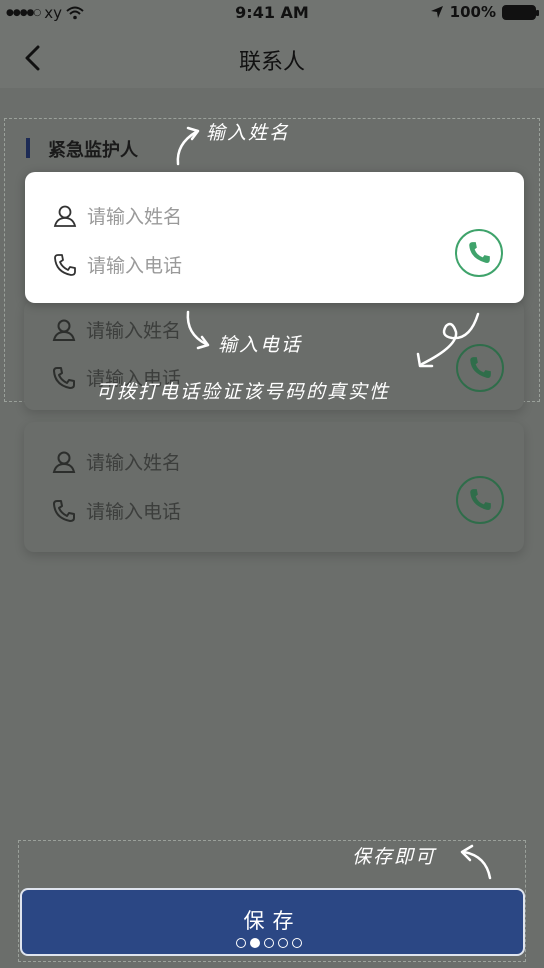 The height and width of the screenshot is (968, 544). Describe the element at coordinates (248, 133) in the screenshot. I see `annotation-enter-name: 输入姓名` at that location.